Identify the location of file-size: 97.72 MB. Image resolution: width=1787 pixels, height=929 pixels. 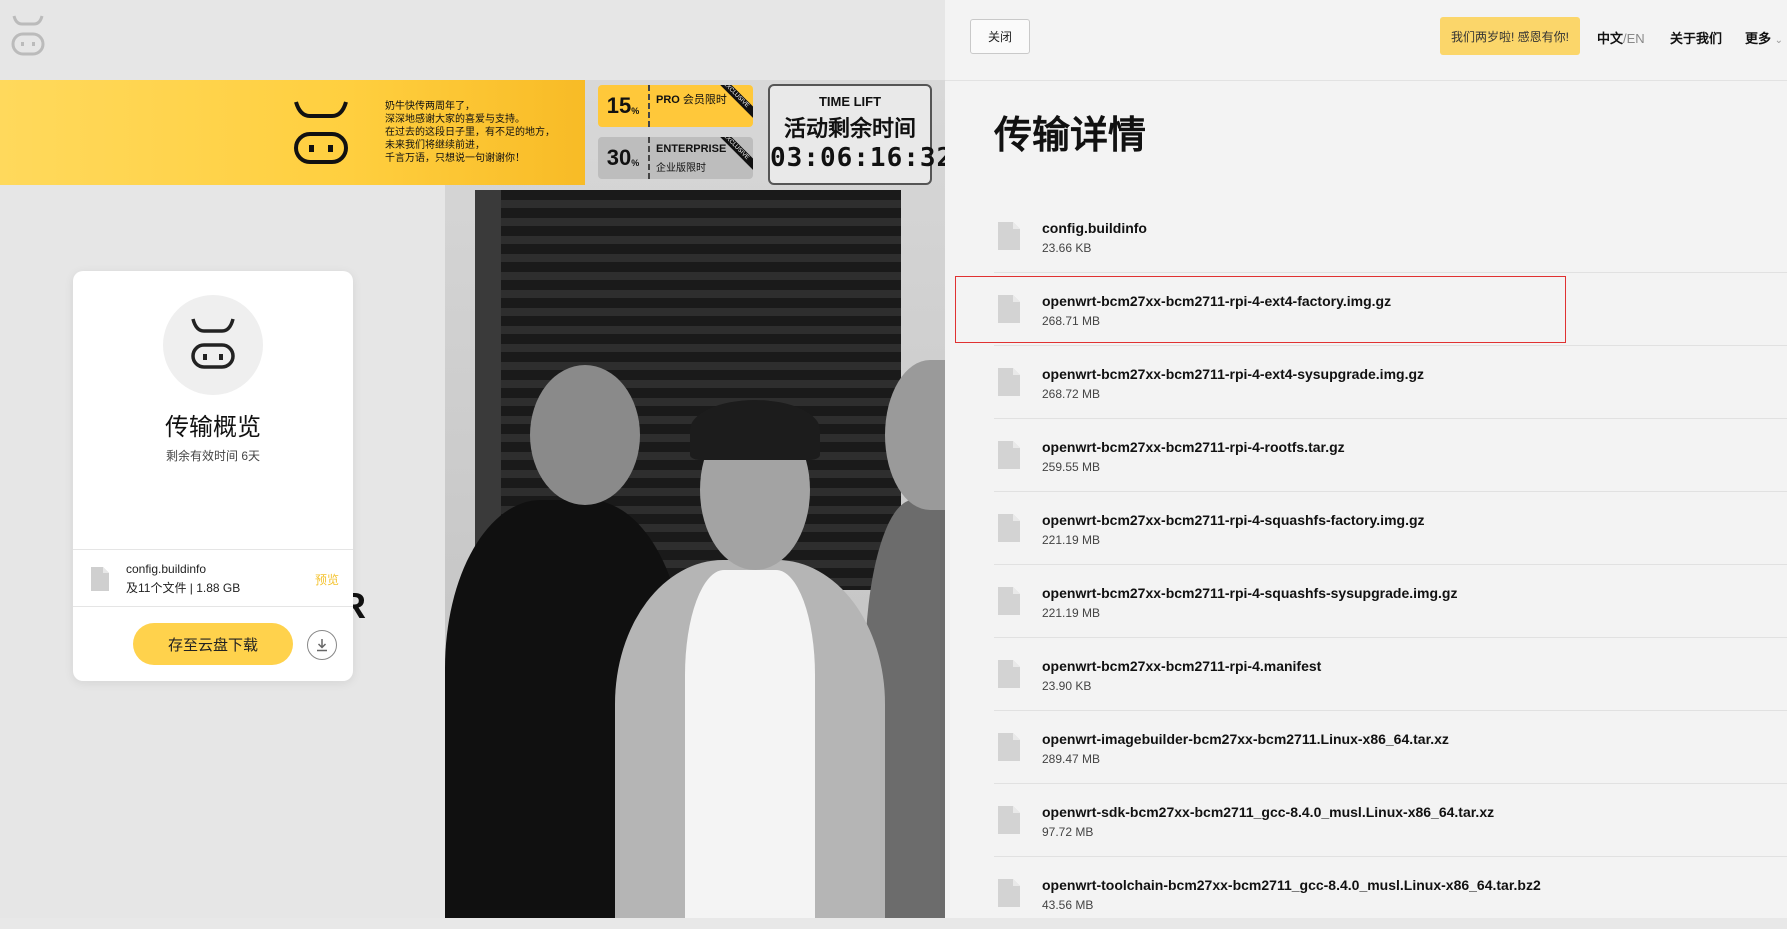
(1068, 832).